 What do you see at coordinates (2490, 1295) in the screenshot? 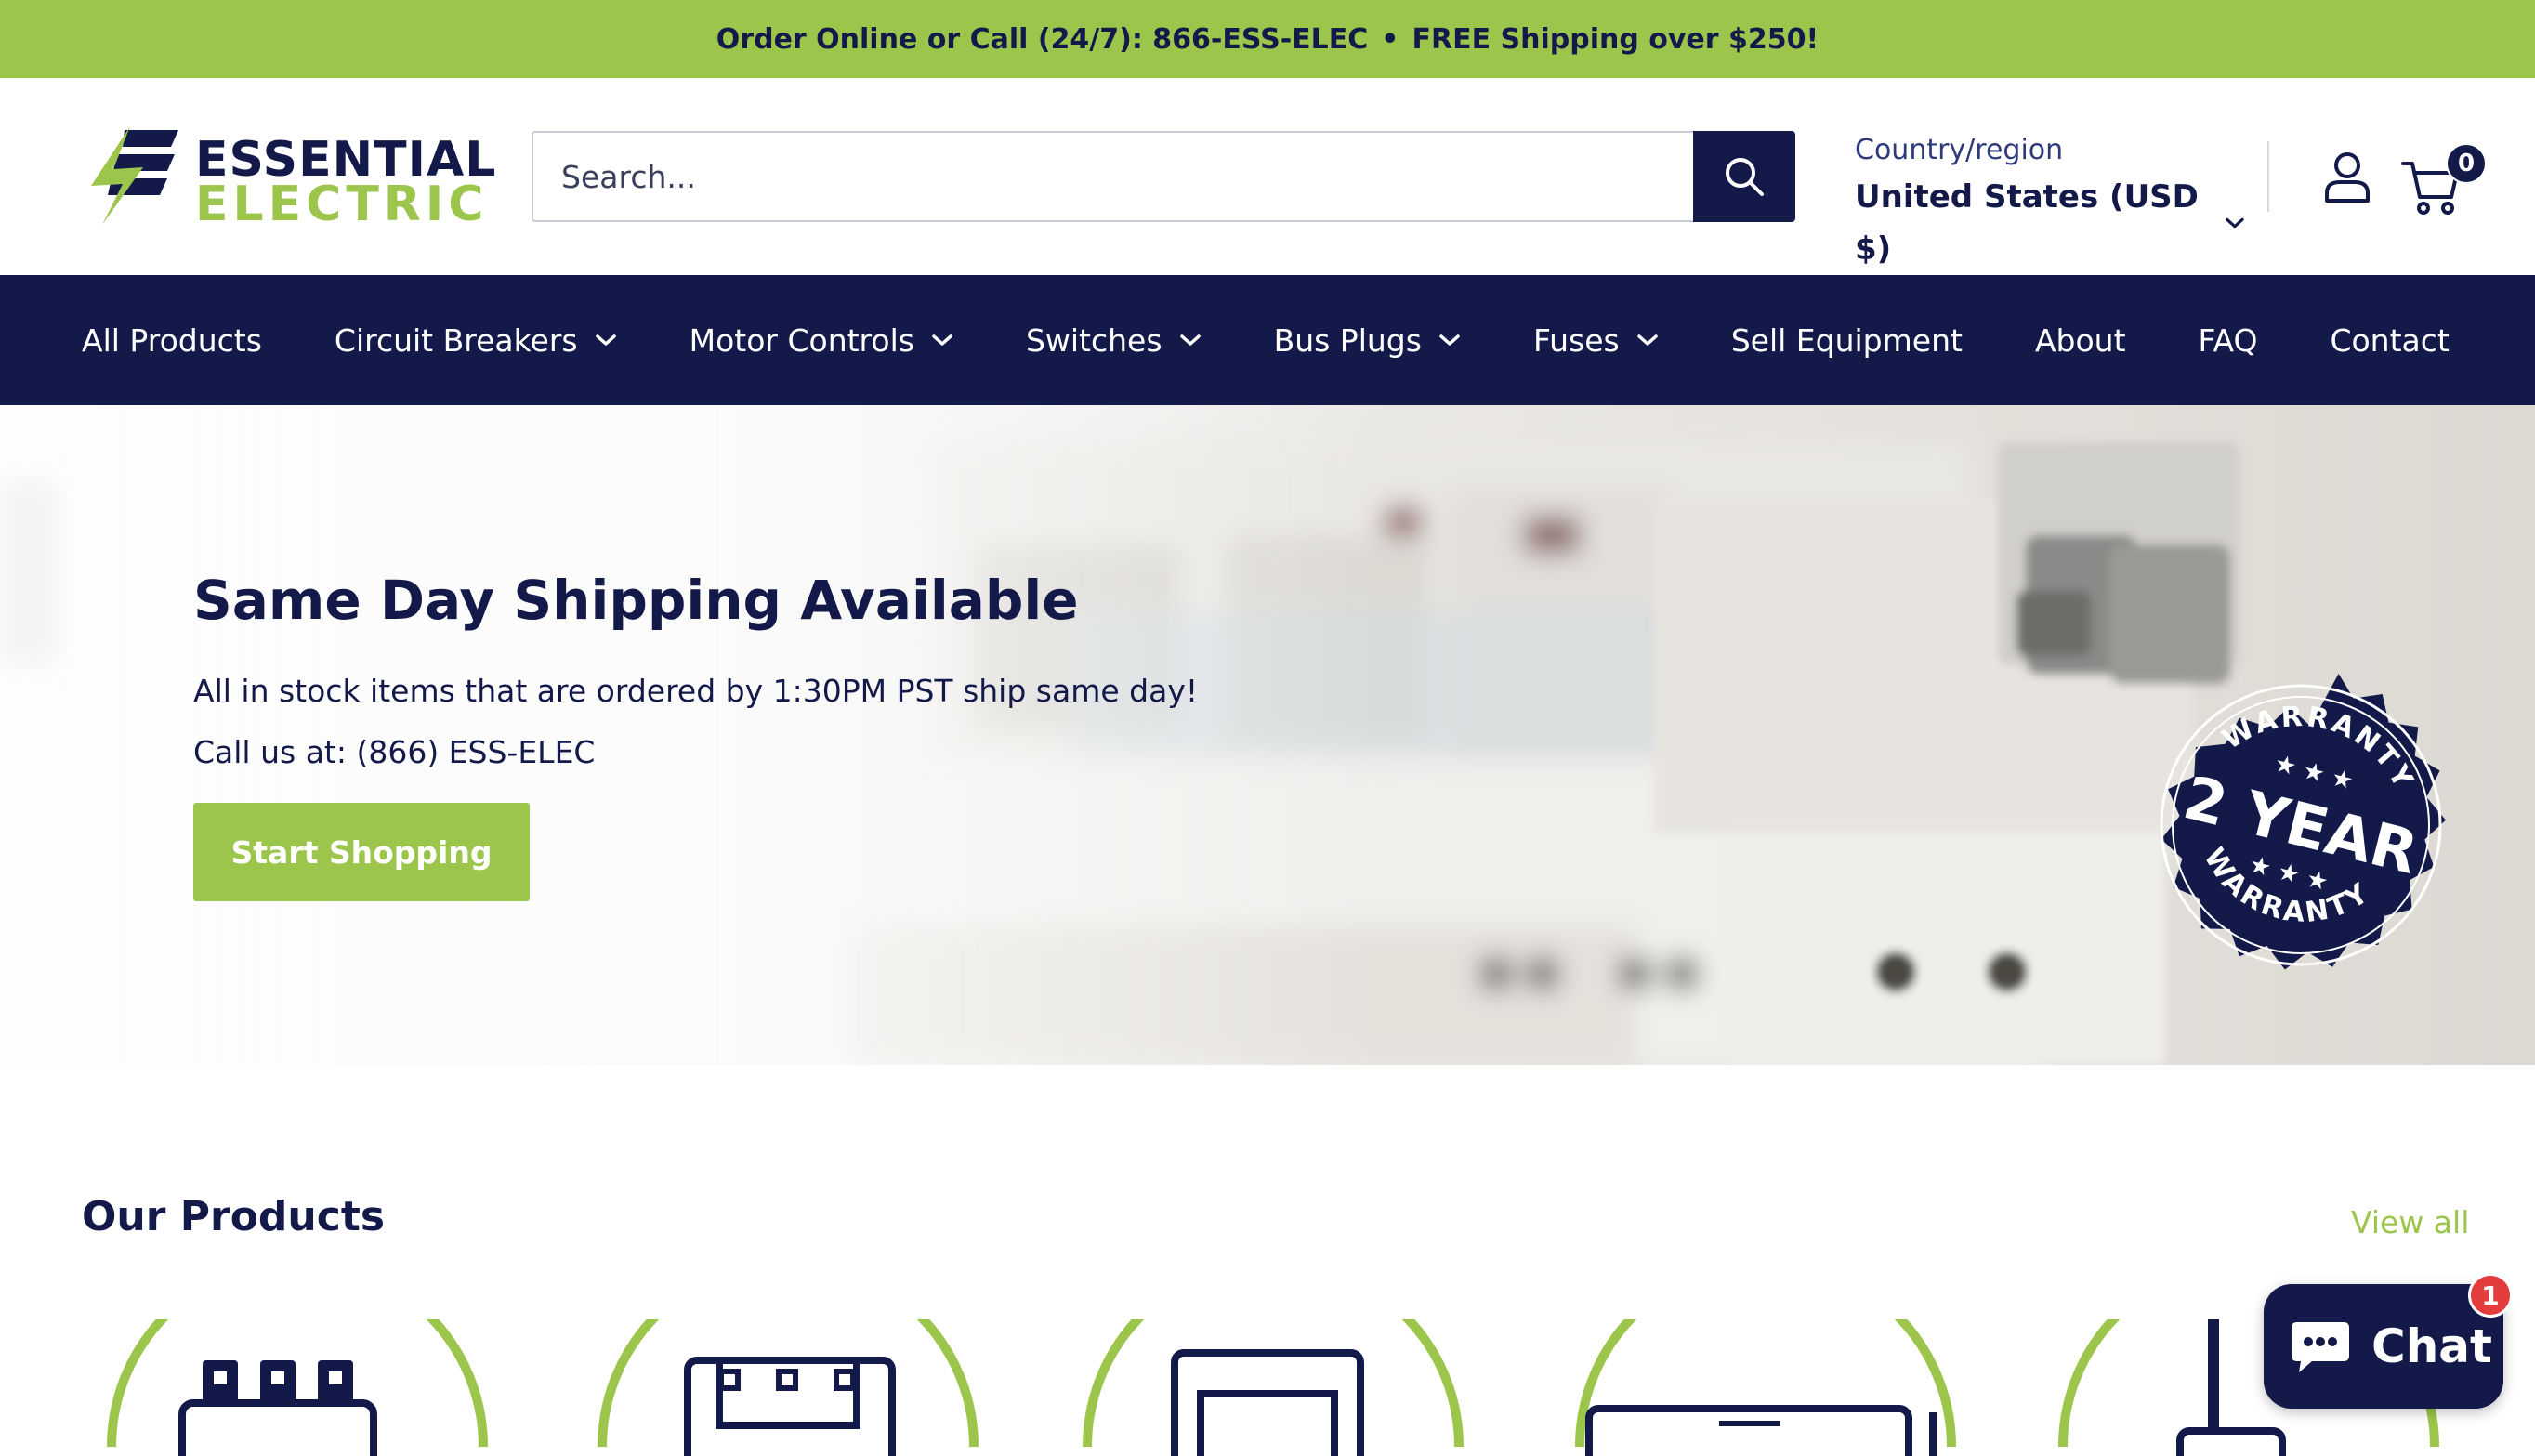
I see `chat-notification-badge: 1` at bounding box center [2490, 1295].